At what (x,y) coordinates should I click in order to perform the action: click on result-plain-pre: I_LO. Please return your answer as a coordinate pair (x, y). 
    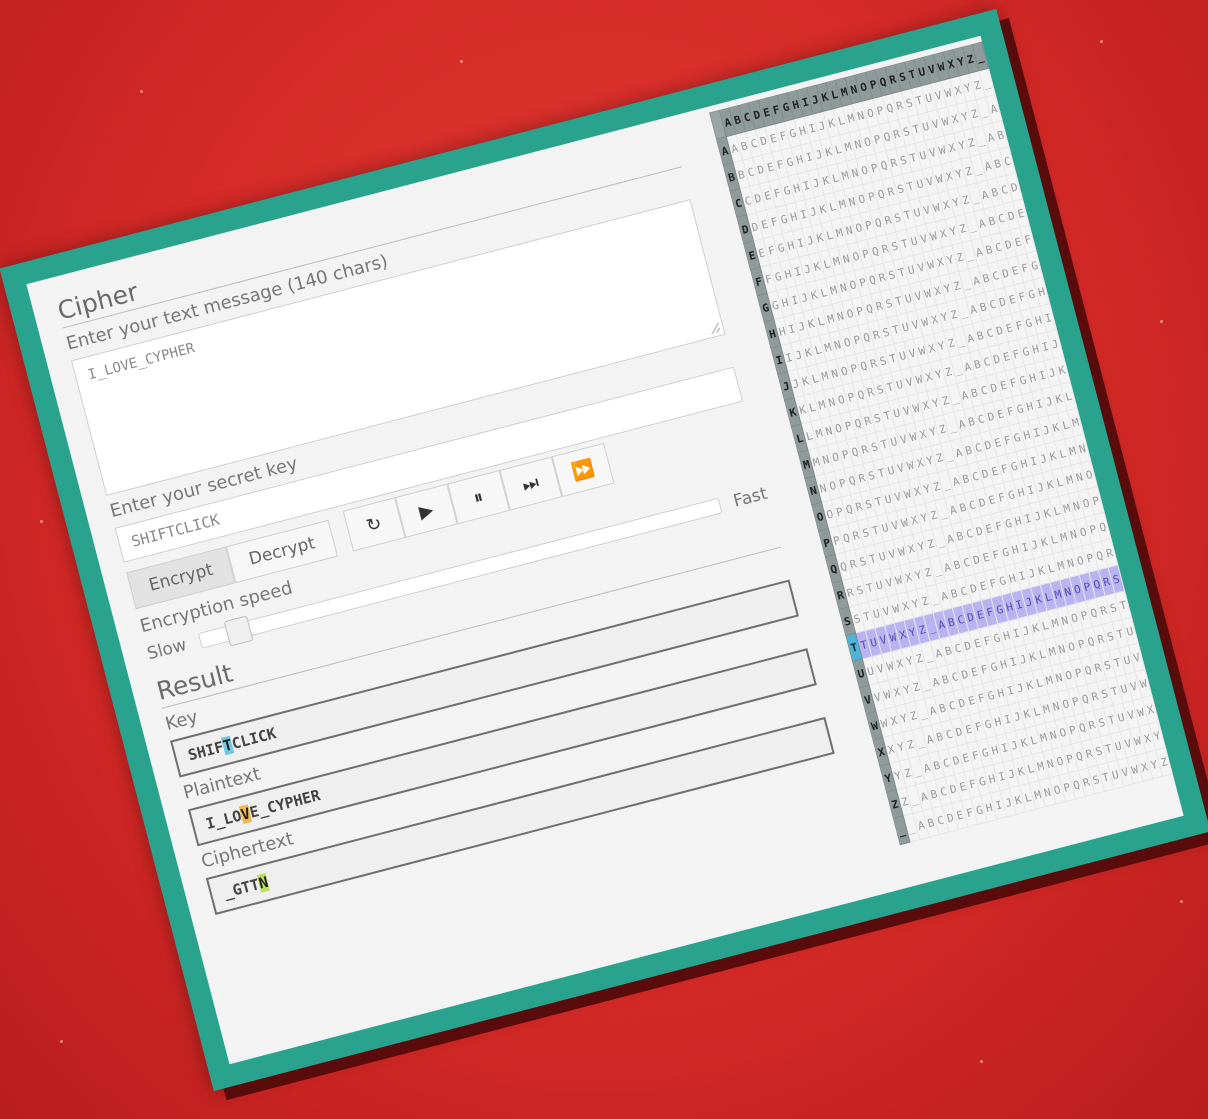
    Looking at the image, I should click on (224, 820).